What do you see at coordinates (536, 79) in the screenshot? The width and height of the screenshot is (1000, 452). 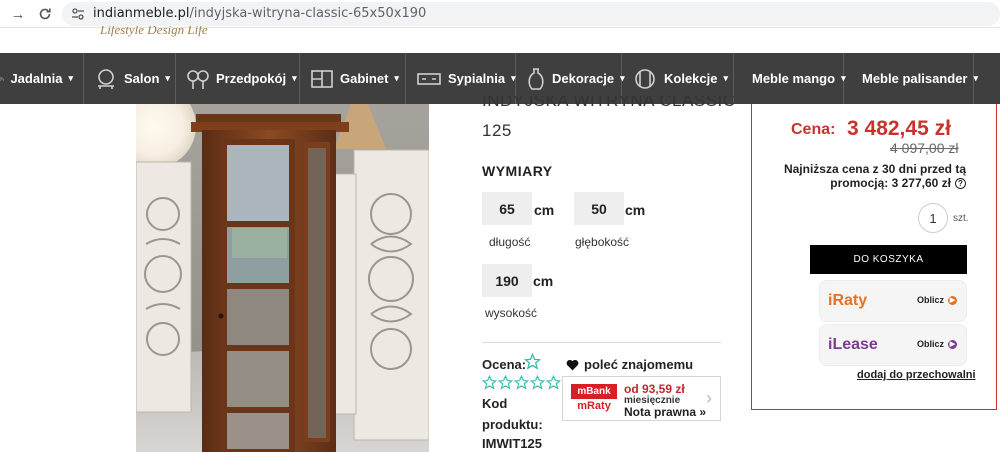 I see `vase-icon` at bounding box center [536, 79].